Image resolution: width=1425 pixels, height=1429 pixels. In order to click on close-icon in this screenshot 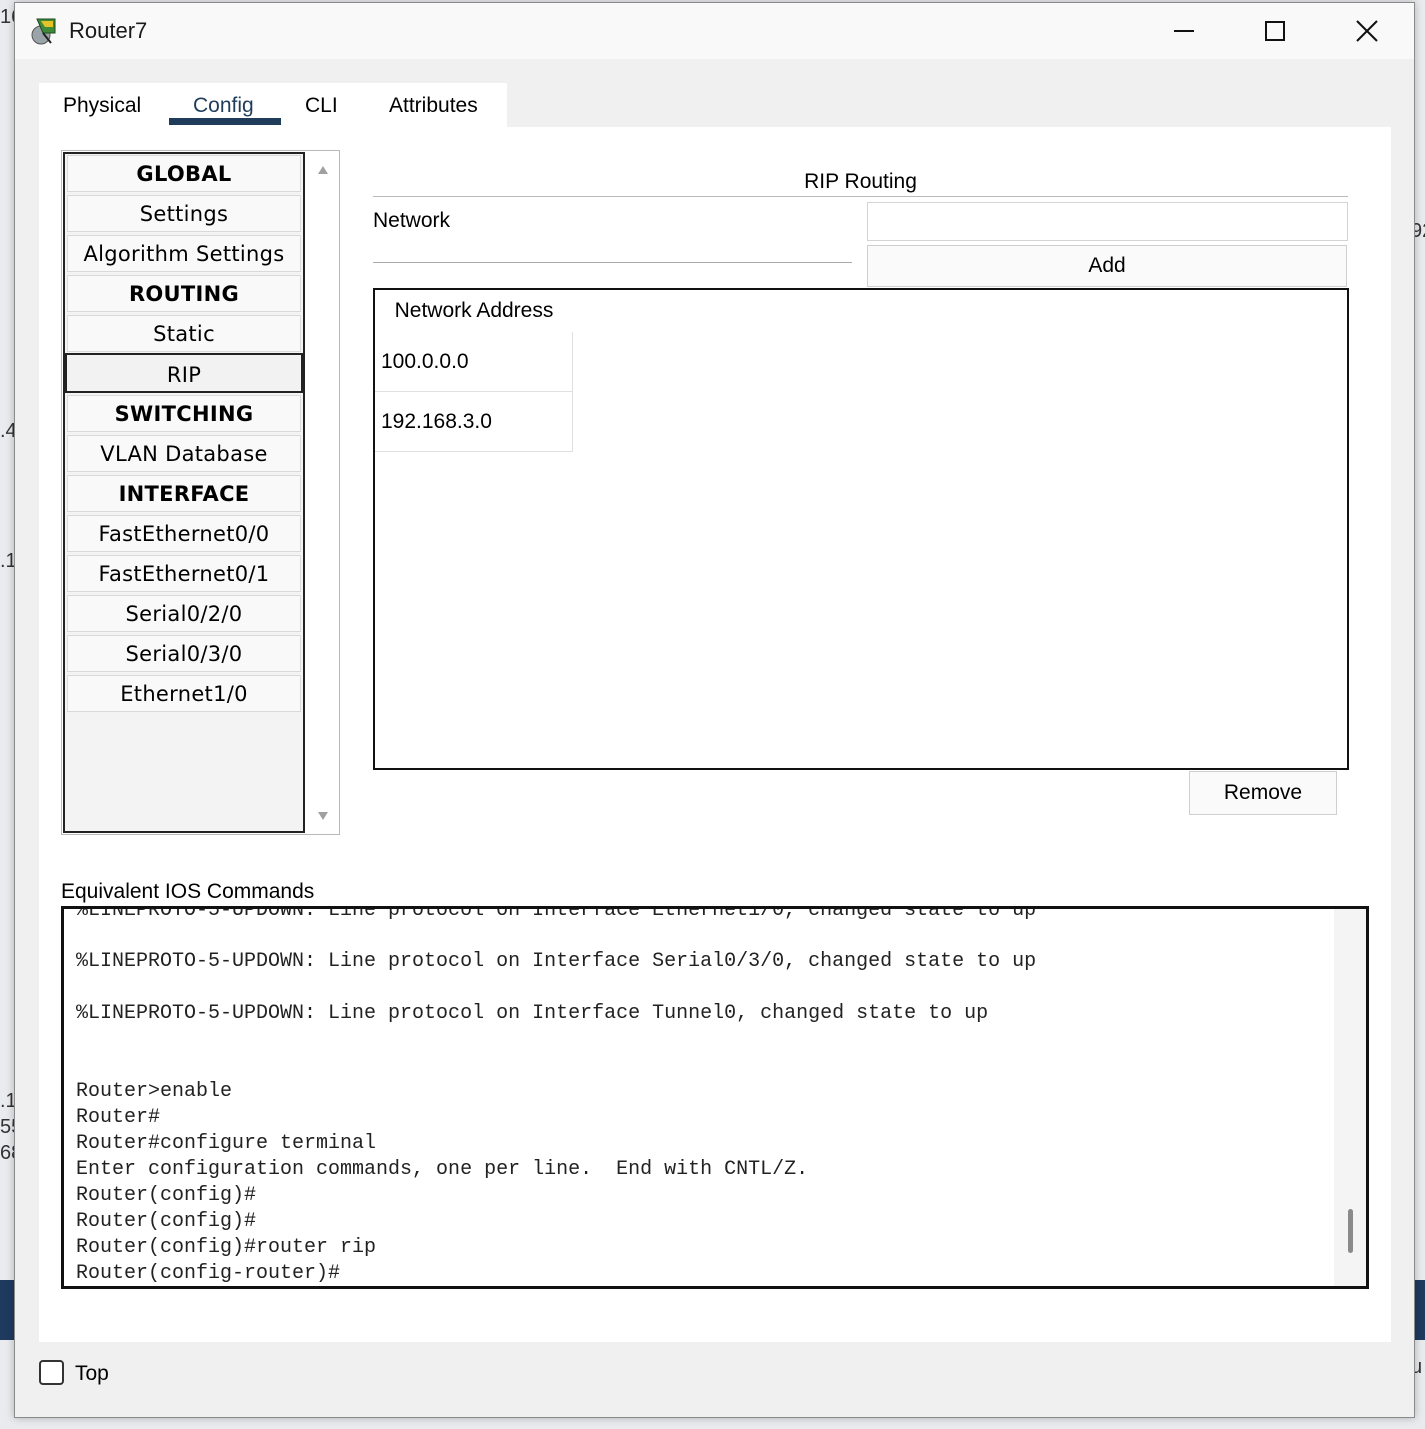, I will do `click(1367, 31)`.